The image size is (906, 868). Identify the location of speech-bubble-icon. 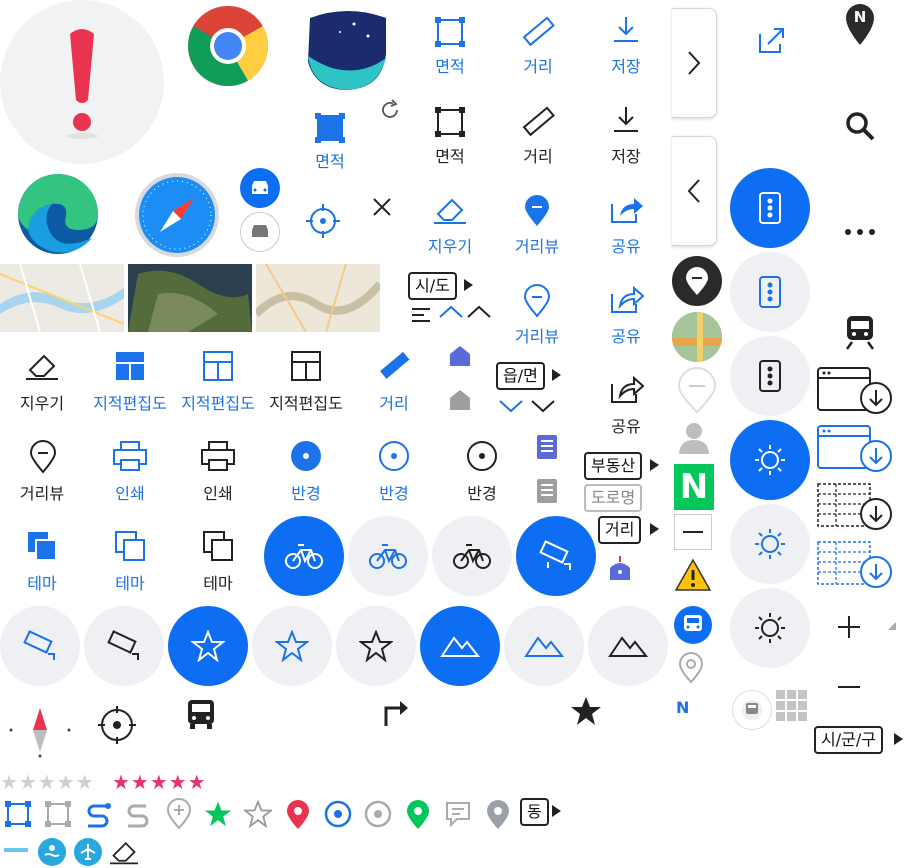
(458, 814).